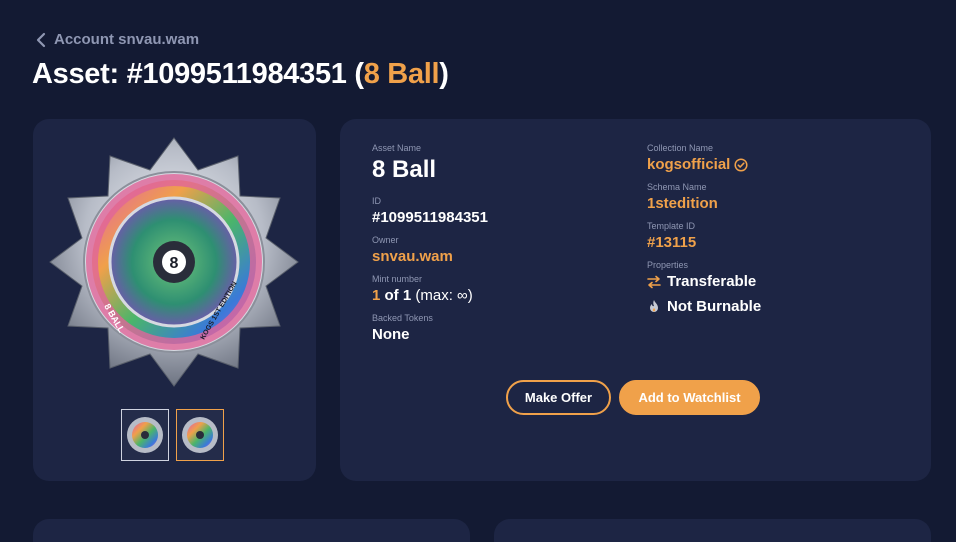 This screenshot has height=542, width=956. I want to click on chevron-left-icon, so click(41, 39).